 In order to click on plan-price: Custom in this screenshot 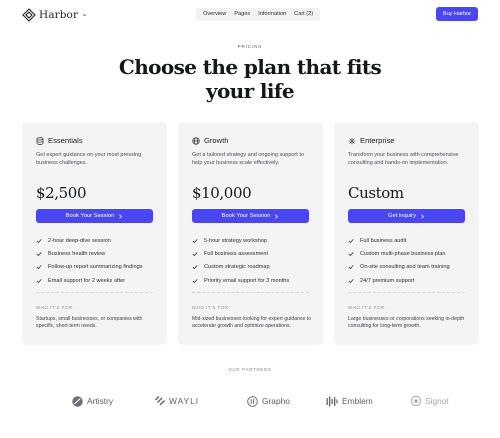, I will do `click(376, 193)`.